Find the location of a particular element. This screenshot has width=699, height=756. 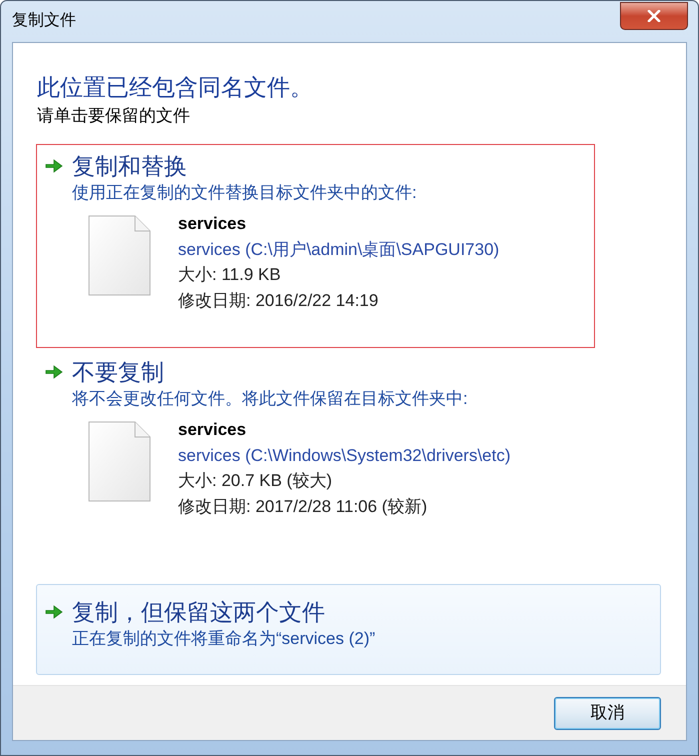

file-path: services (C:\Windows\System32\drivers\etc) is located at coordinates (344, 456).